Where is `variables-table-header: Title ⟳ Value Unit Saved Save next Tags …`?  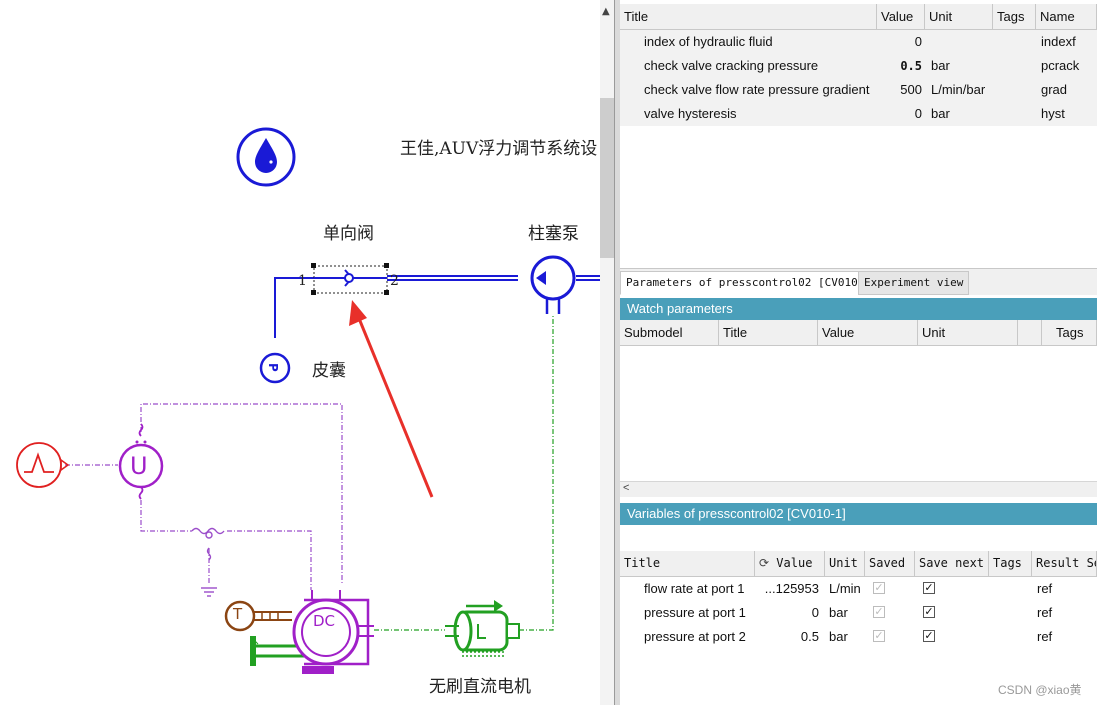
variables-table-header: Title ⟳ Value Unit Saved Save next Tags … is located at coordinates (858, 564).